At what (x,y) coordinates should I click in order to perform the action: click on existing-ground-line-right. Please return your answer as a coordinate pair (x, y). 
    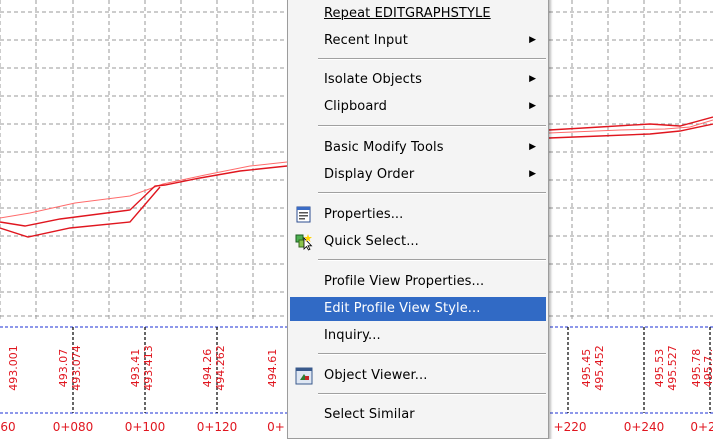
    Looking at the image, I should click on (630, 126).